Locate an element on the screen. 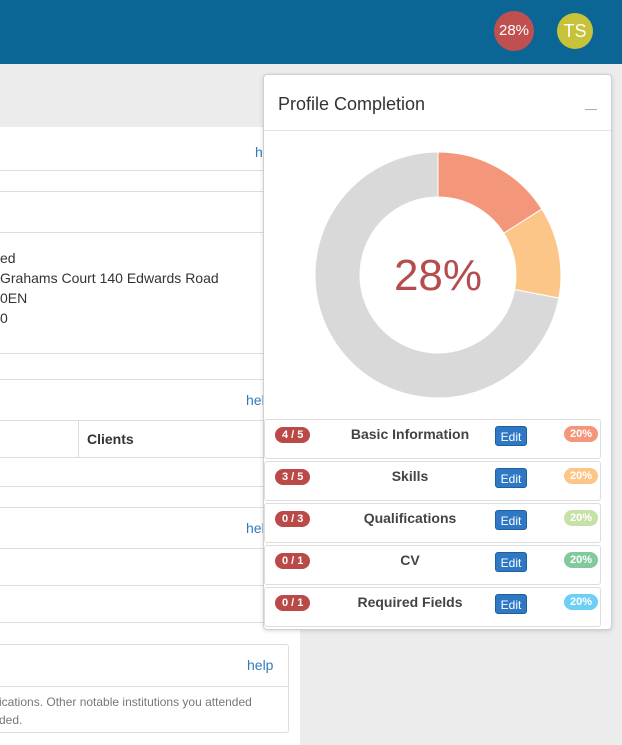 This screenshot has width=622, height=745. clients-column-header: Clients is located at coordinates (110, 439).